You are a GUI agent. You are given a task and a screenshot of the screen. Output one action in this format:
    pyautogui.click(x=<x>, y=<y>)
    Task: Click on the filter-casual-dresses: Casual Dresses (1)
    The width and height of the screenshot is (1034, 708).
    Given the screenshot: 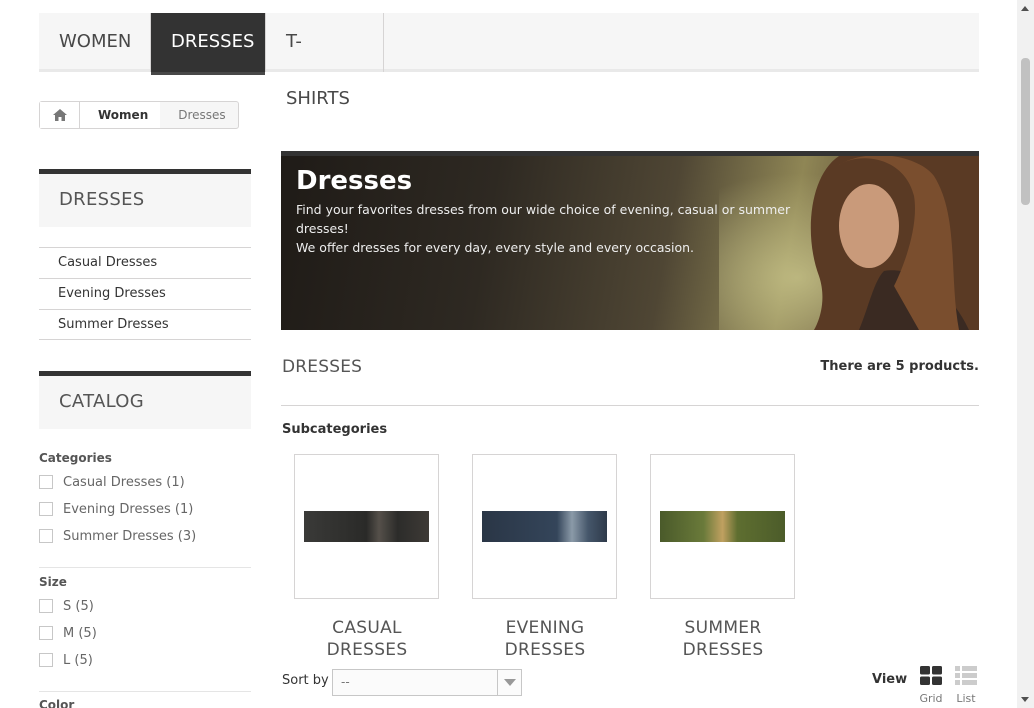 What is the action you would take?
    pyautogui.click(x=112, y=482)
    